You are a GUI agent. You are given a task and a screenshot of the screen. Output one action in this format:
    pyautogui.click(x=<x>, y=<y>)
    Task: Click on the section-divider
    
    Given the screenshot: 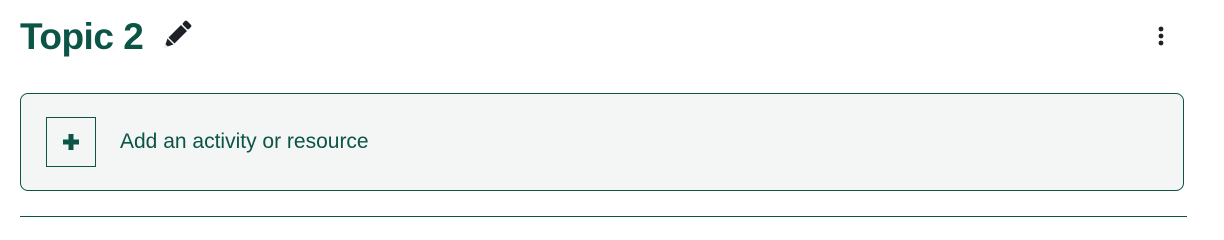 What is the action you would take?
    pyautogui.click(x=603, y=216)
    